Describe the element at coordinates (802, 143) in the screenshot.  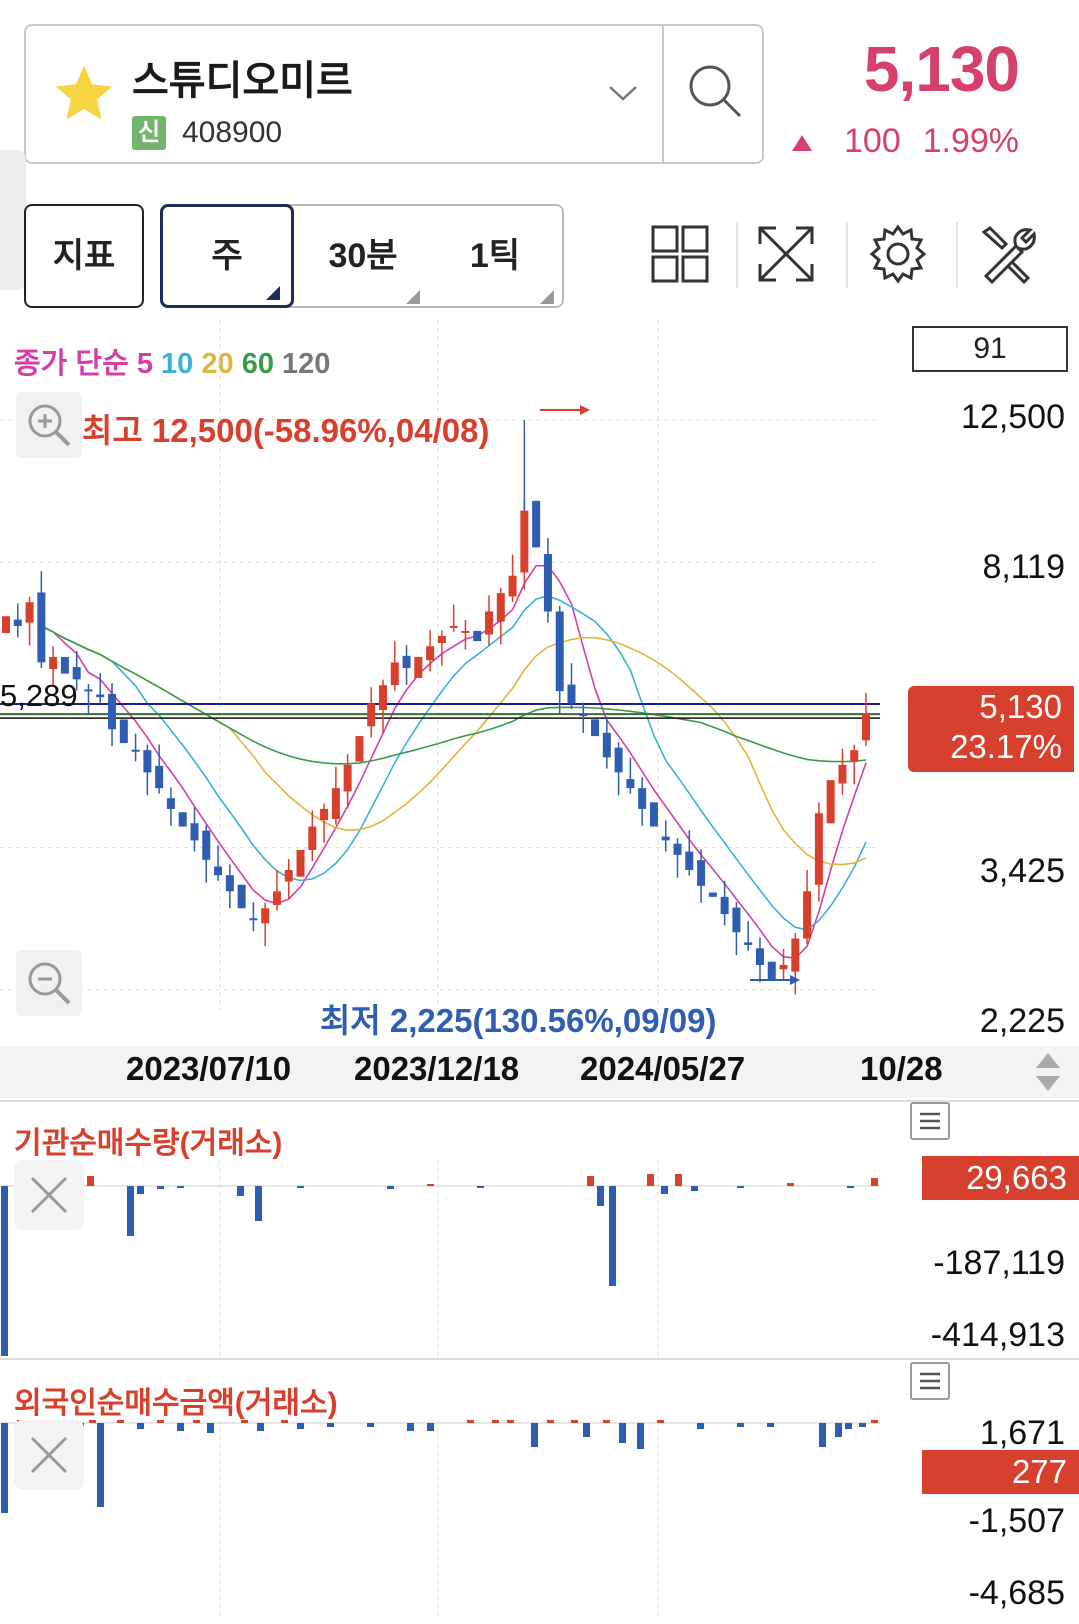
I see `up-triangle-icon` at that location.